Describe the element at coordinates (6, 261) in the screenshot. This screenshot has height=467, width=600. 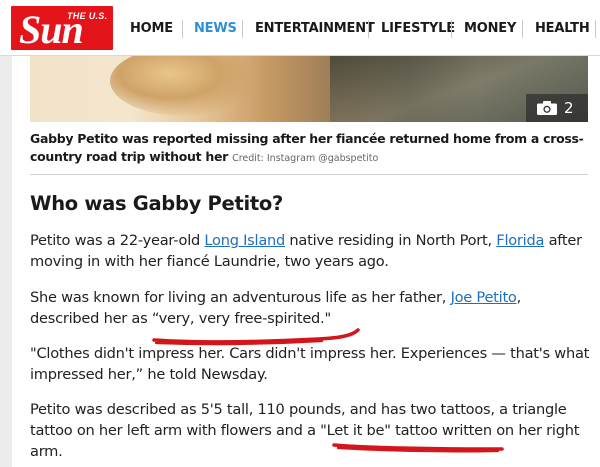
I see `left-rail` at that location.